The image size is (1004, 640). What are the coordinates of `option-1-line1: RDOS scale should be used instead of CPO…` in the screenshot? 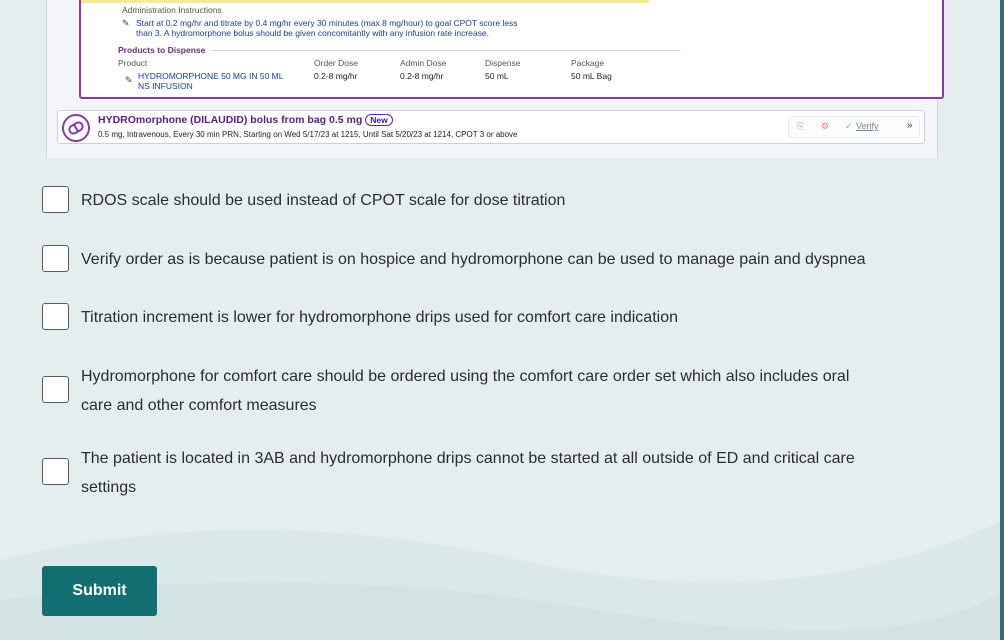 It's located at (323, 200).